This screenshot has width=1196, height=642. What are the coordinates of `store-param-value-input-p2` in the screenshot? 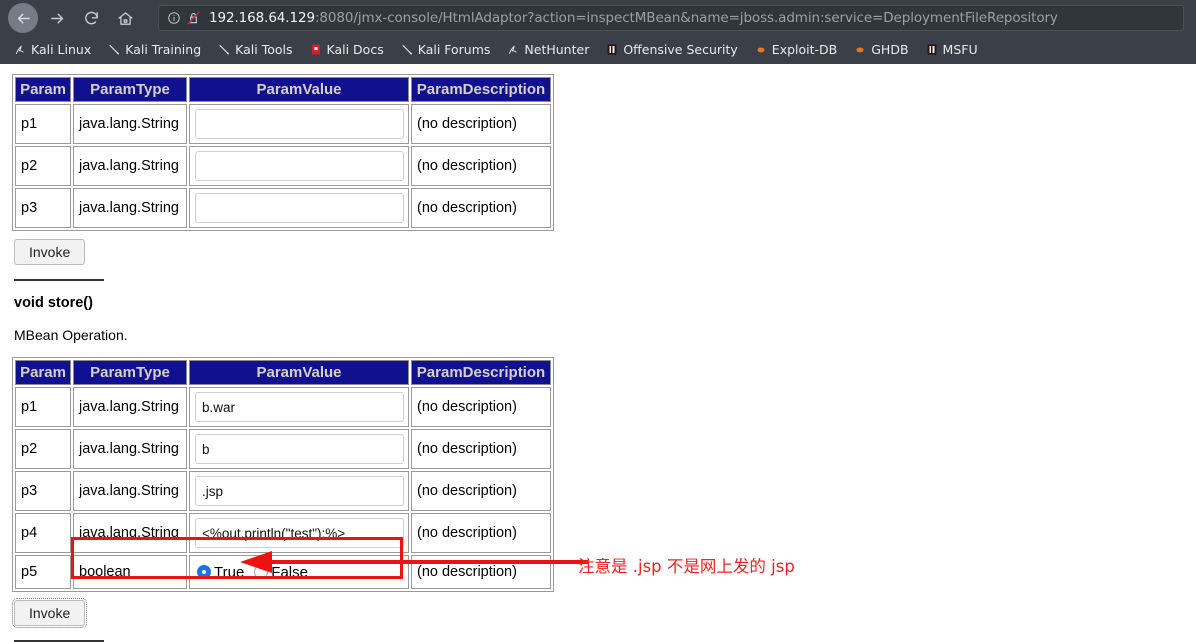 It's located at (299, 449).